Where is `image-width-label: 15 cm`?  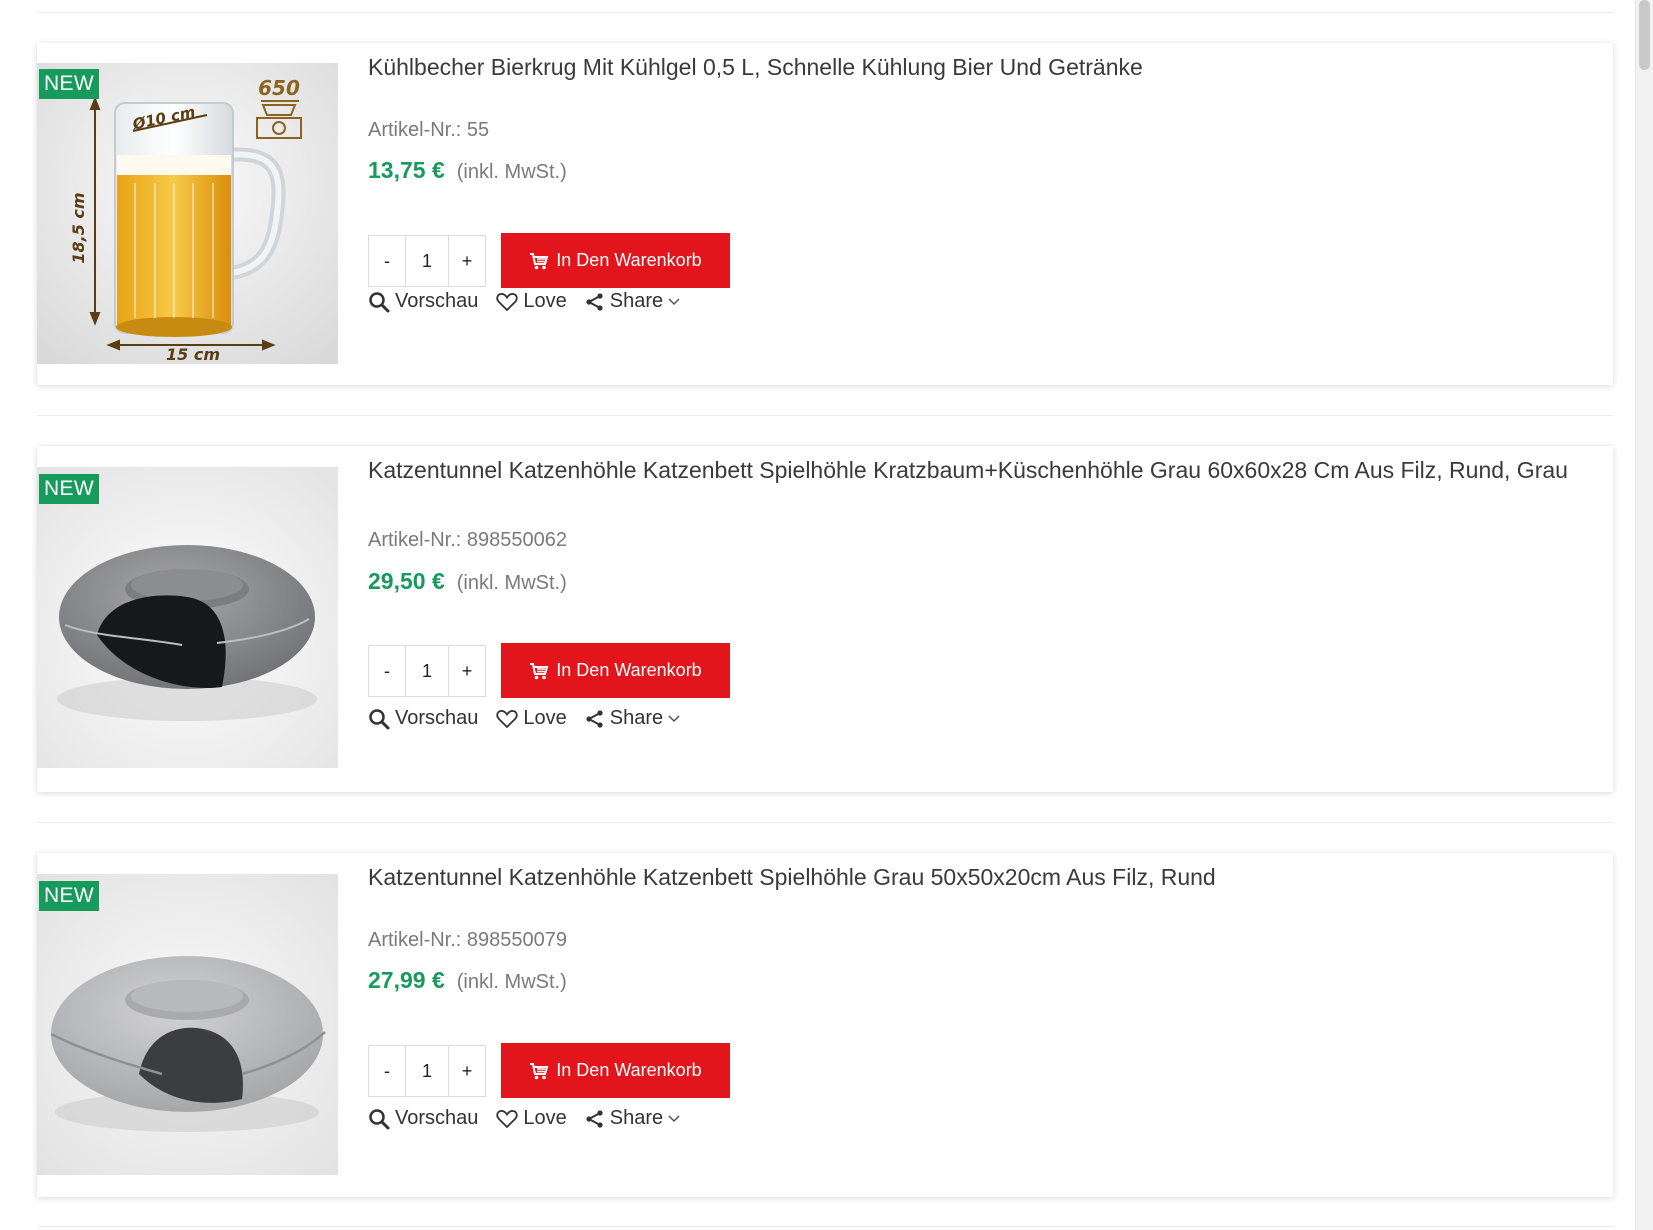 image-width-label: 15 cm is located at coordinates (193, 354).